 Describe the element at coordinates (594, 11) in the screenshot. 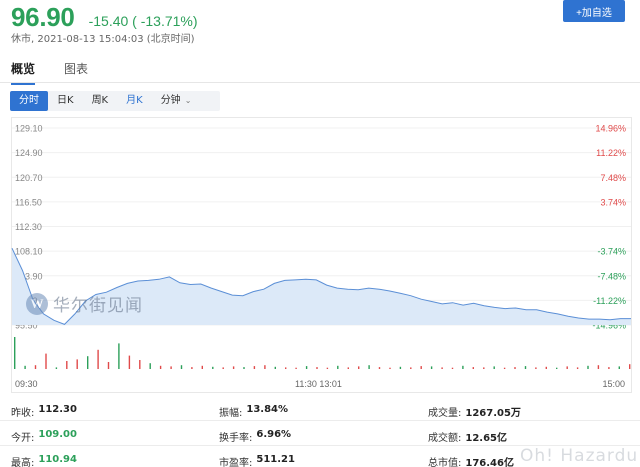

I see `add-watchlist-button: +加自选` at that location.